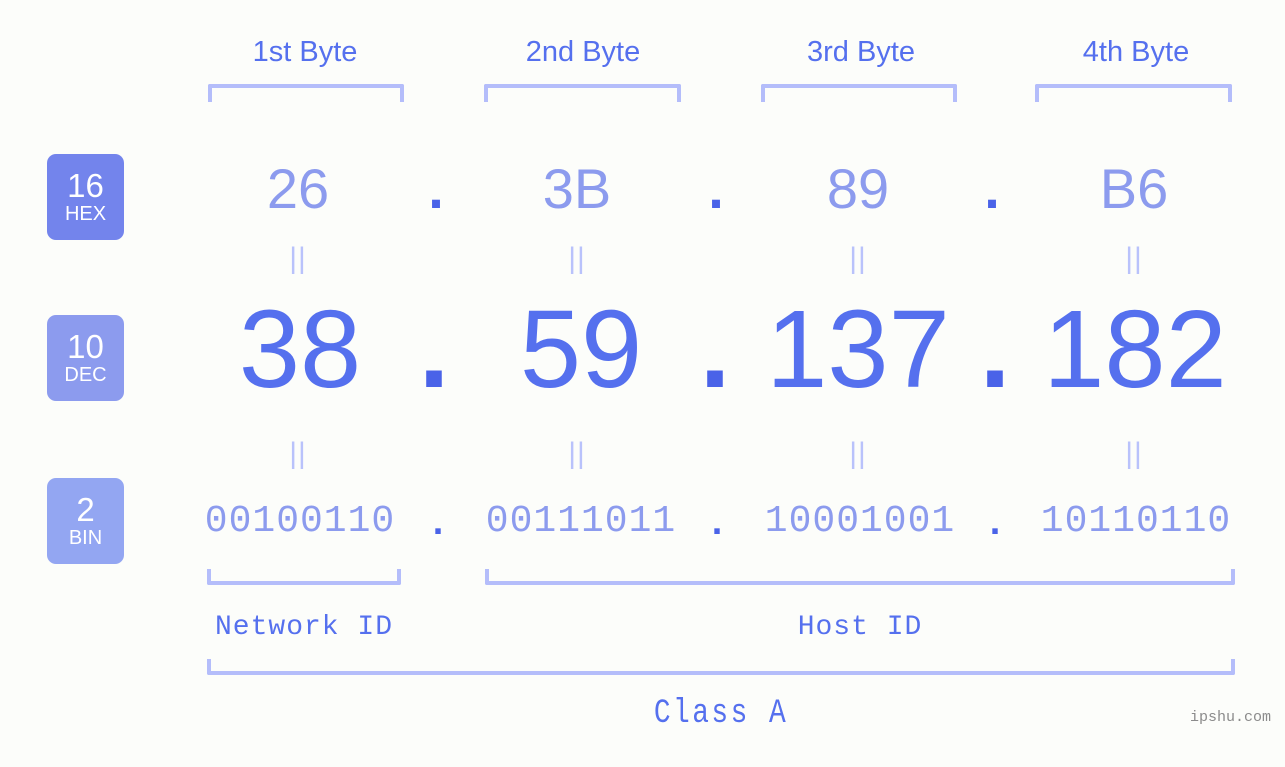 The height and width of the screenshot is (767, 1285). What do you see at coordinates (85, 185) in the screenshot?
I see `base-badge-hex-number: 16` at bounding box center [85, 185].